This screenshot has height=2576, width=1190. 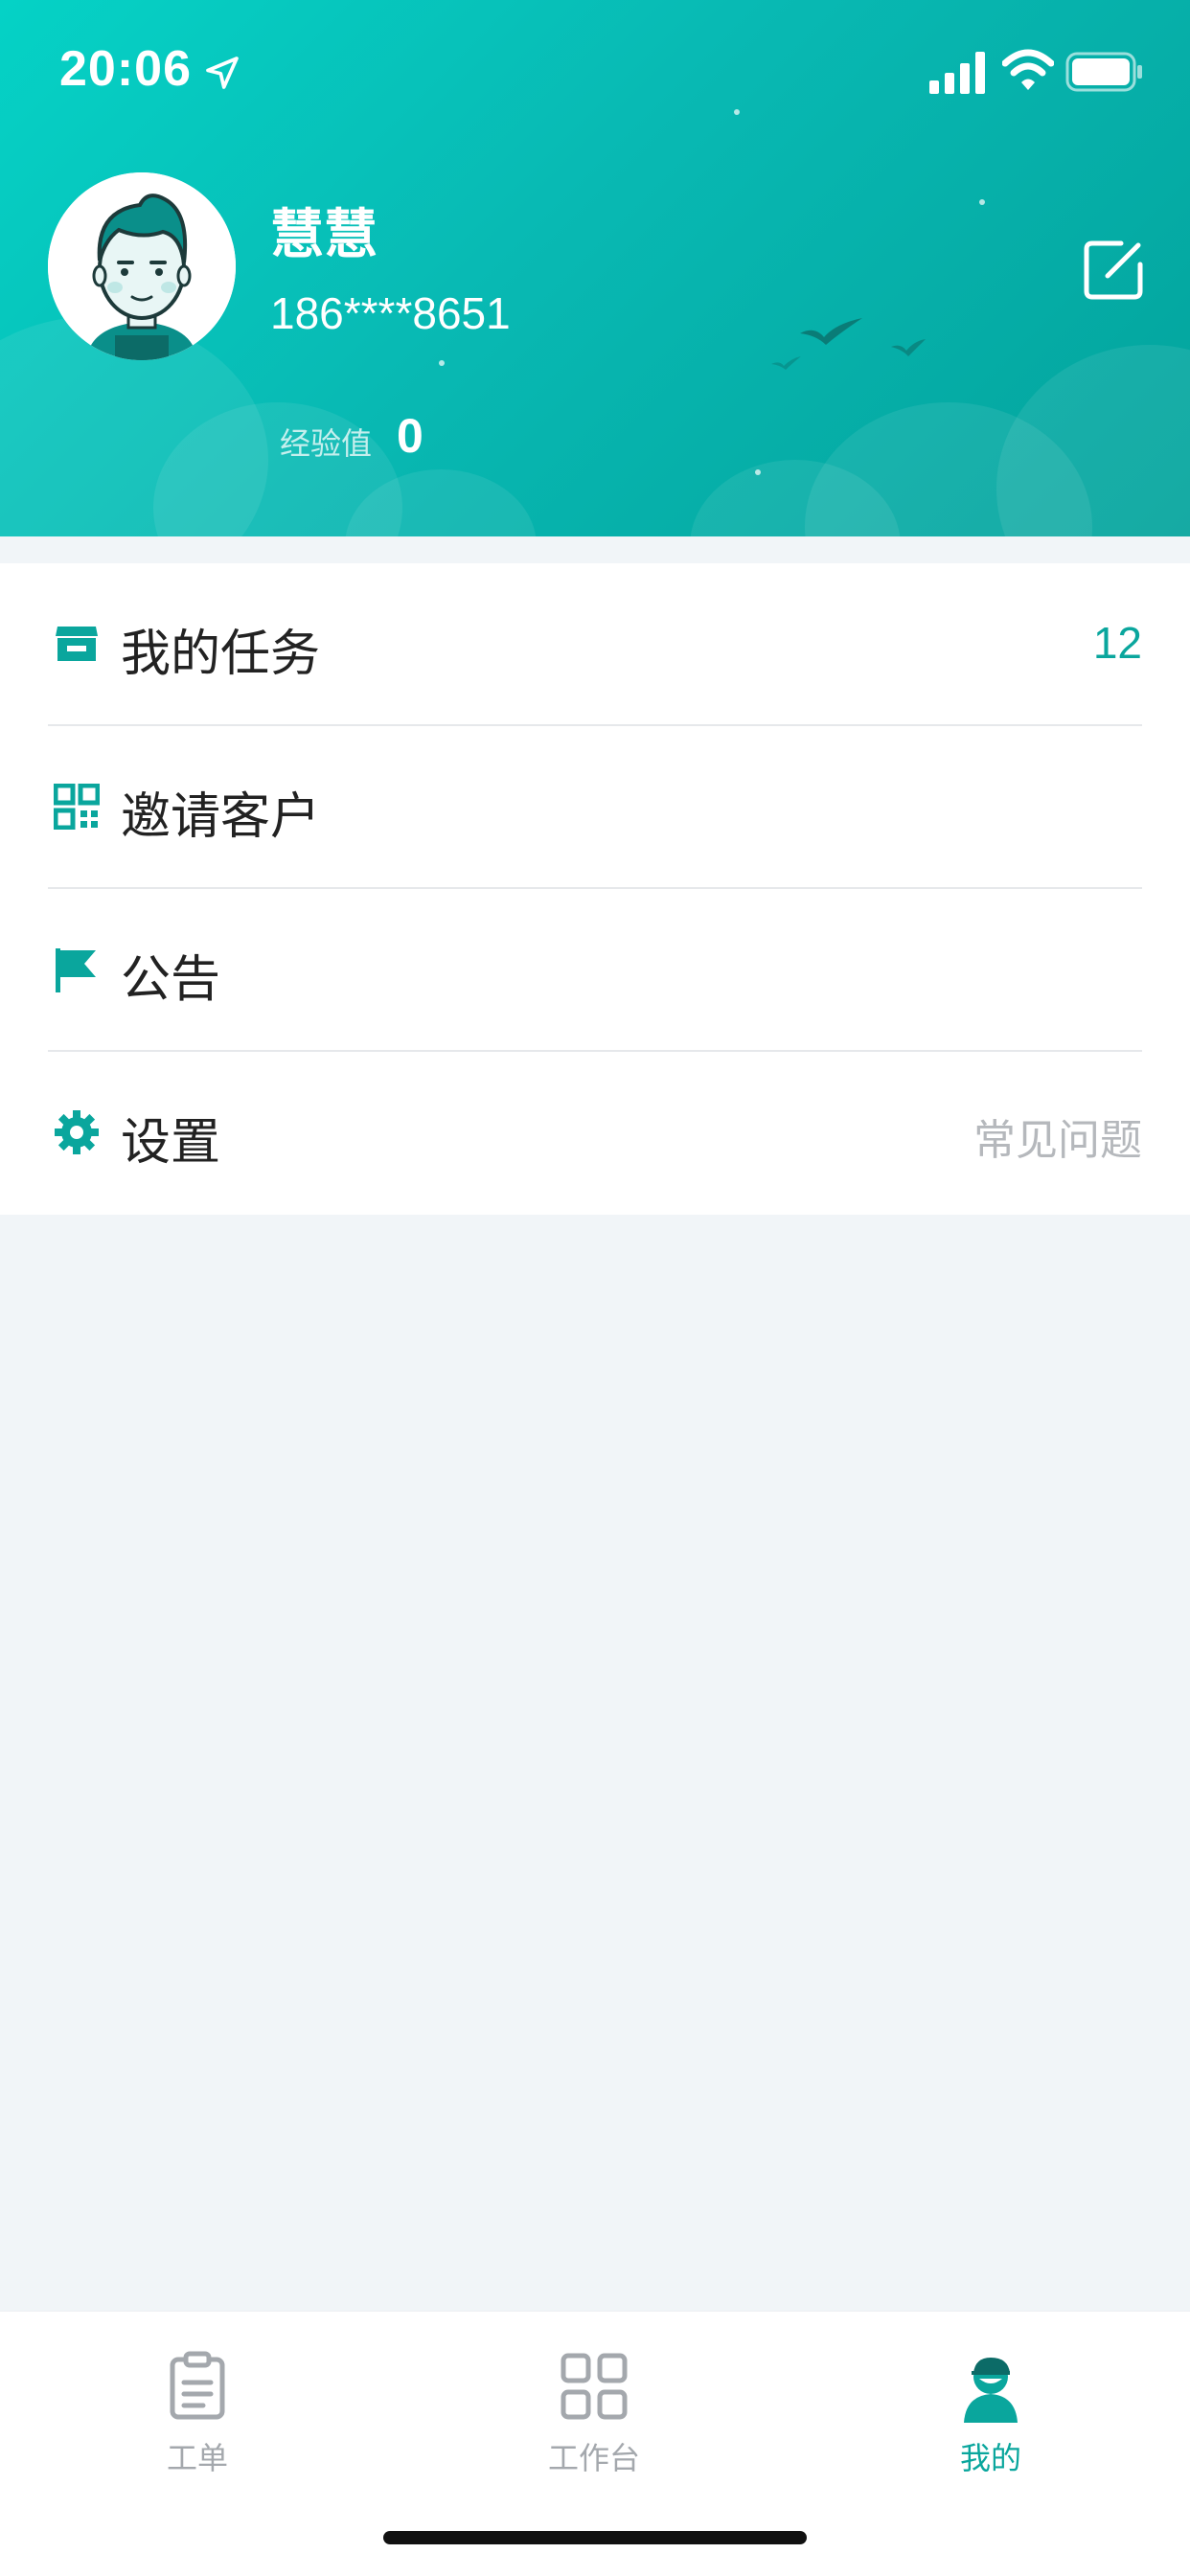 I want to click on experience-value: 0, so click(x=410, y=436).